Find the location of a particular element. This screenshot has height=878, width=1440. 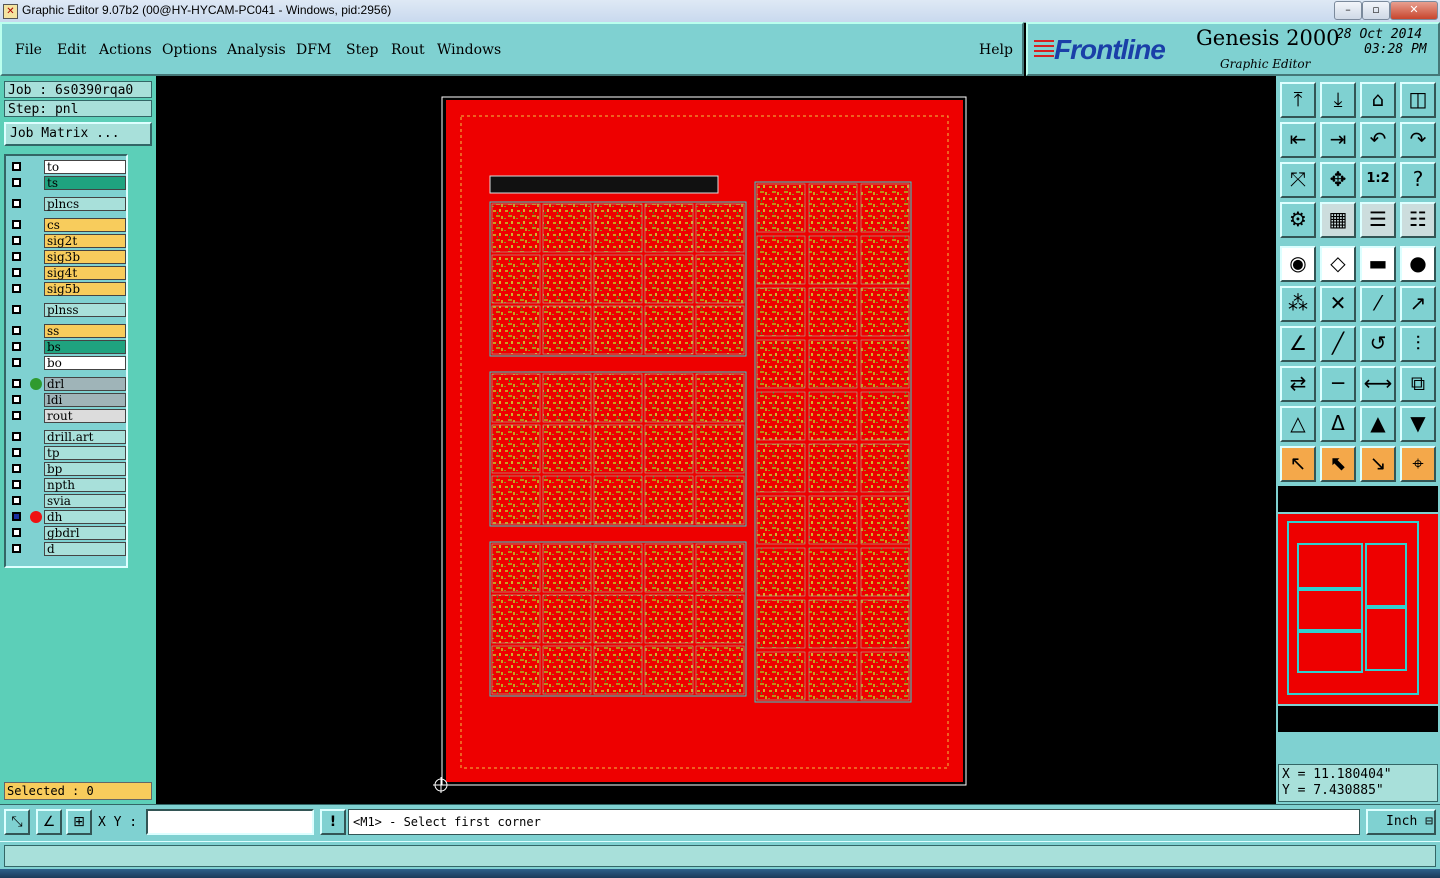

zoom-fit-icon: ⤧ is located at coordinates (1298, 180).